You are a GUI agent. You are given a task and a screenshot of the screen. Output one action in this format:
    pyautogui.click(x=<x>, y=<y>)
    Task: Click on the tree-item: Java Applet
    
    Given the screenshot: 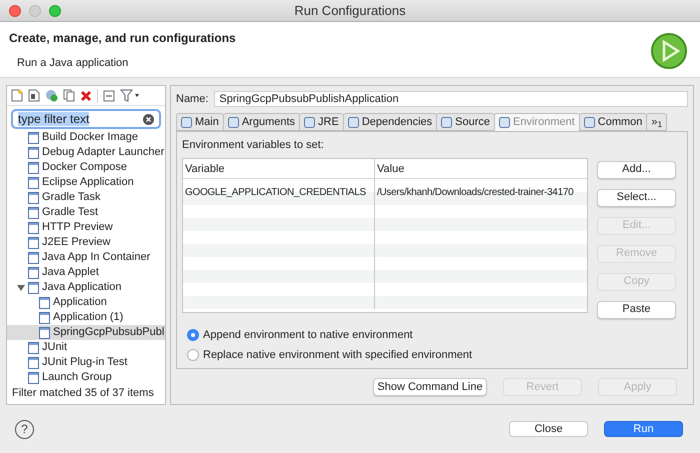 What is the action you would take?
    pyautogui.click(x=86, y=272)
    